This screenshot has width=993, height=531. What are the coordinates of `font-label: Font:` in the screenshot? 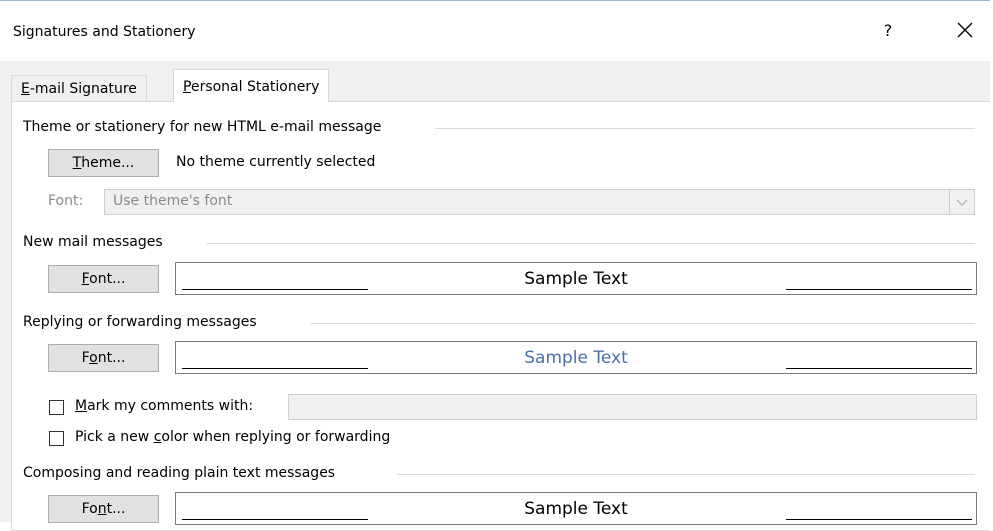 It's located at (66, 201).